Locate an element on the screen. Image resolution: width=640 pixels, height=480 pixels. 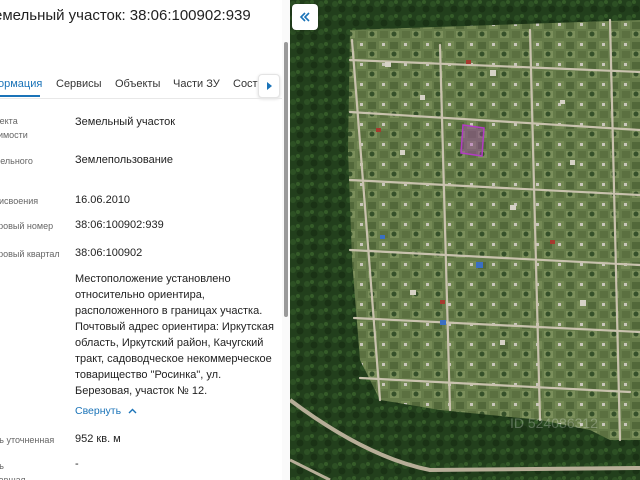
value-cadastral-number: 38:06:100902:939 is located at coordinates (119, 225).